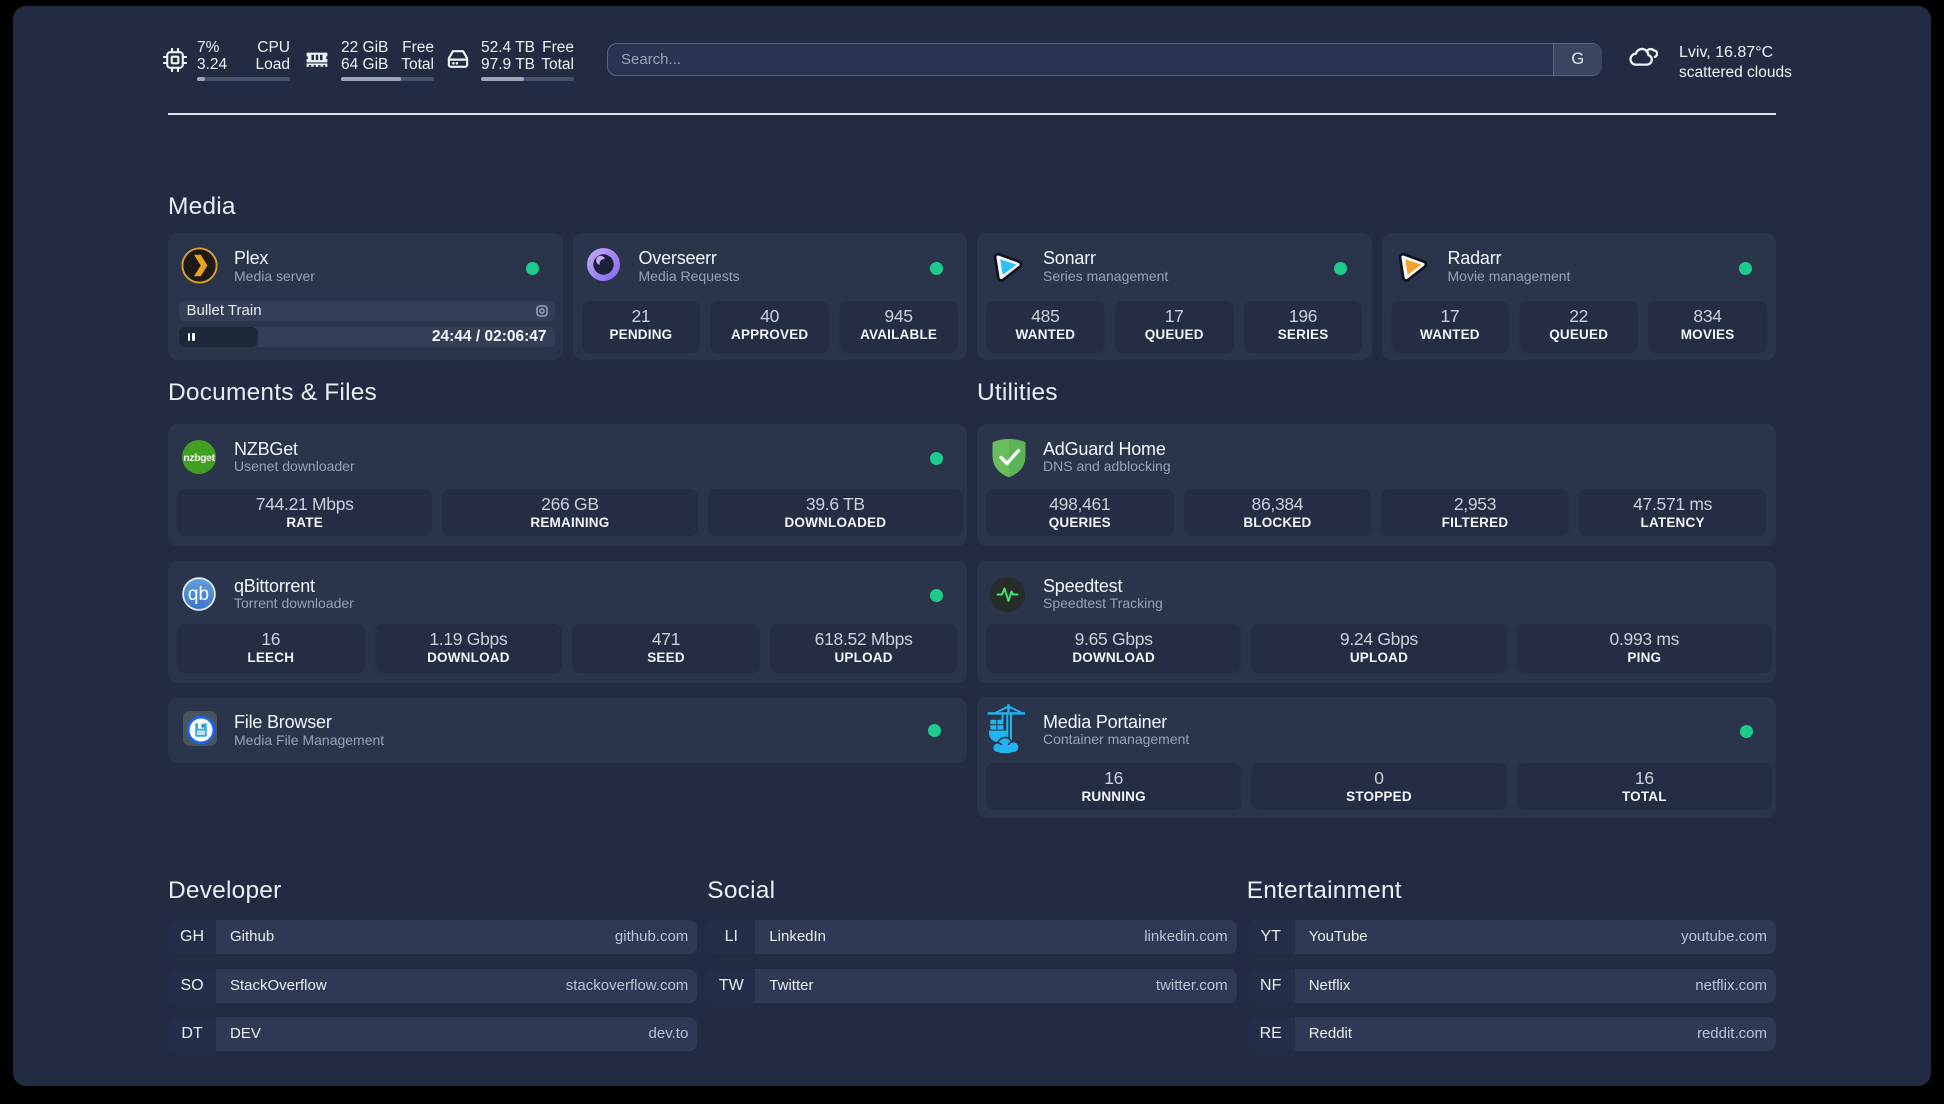 This screenshot has height=1104, width=1944. I want to click on svg-text: qb, so click(198, 594).